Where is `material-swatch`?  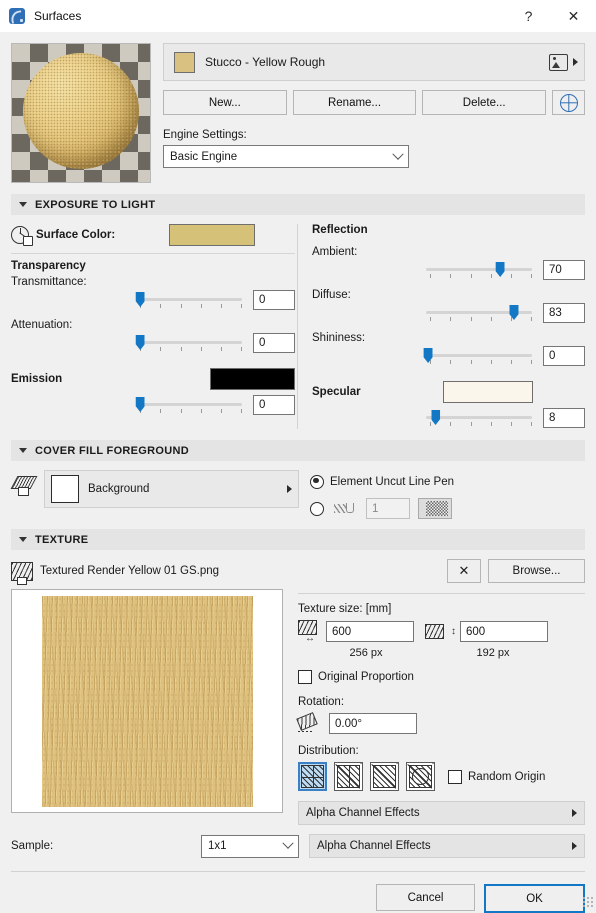 material-swatch is located at coordinates (184, 62).